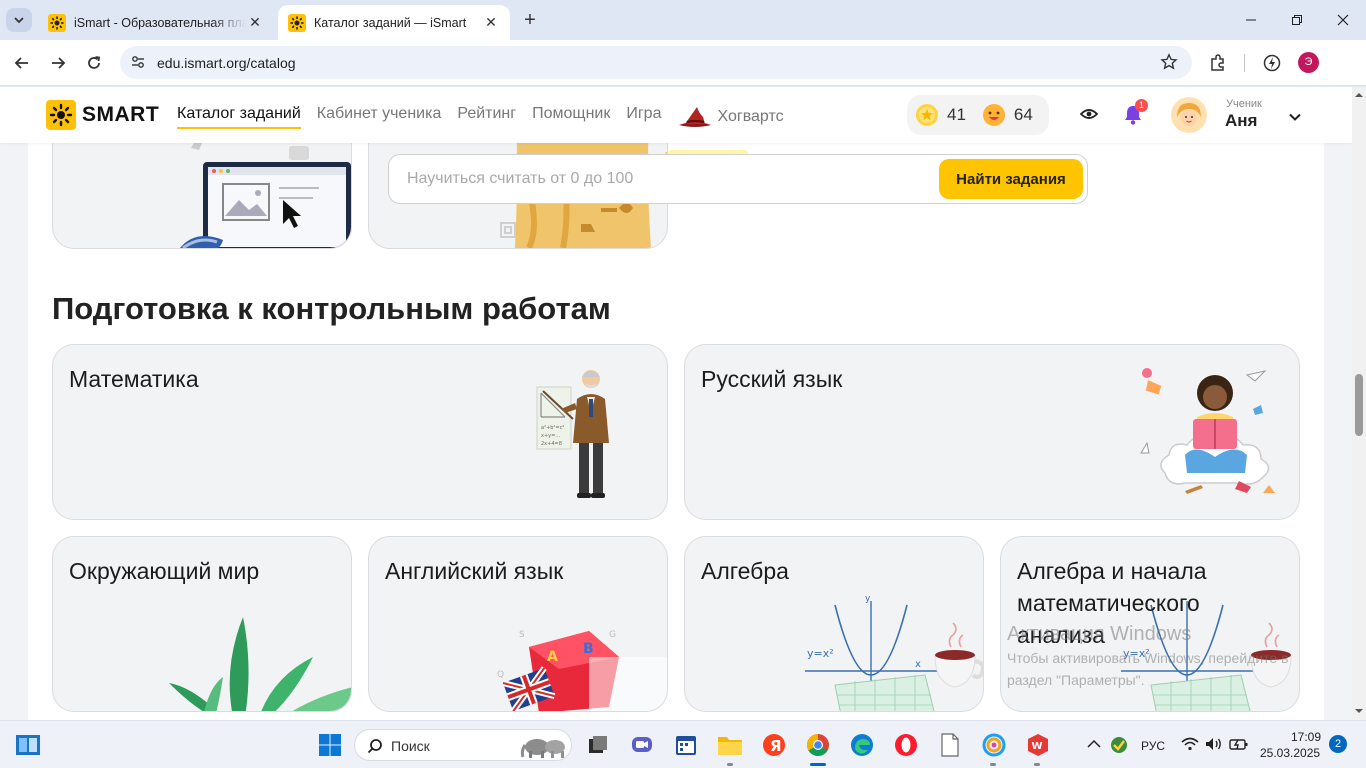 The height and width of the screenshot is (768, 1366). What do you see at coordinates (656, 62) in the screenshot?
I see `address-bar: edu.ismart.org/catalog` at bounding box center [656, 62].